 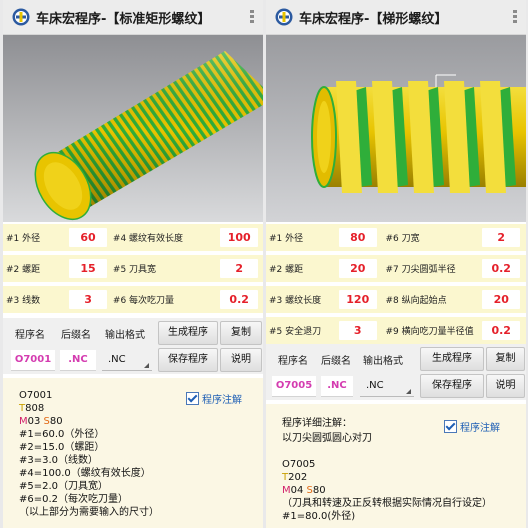 I want to click on program-line: #5=2.0（刀具宽）, so click(x=64, y=486).